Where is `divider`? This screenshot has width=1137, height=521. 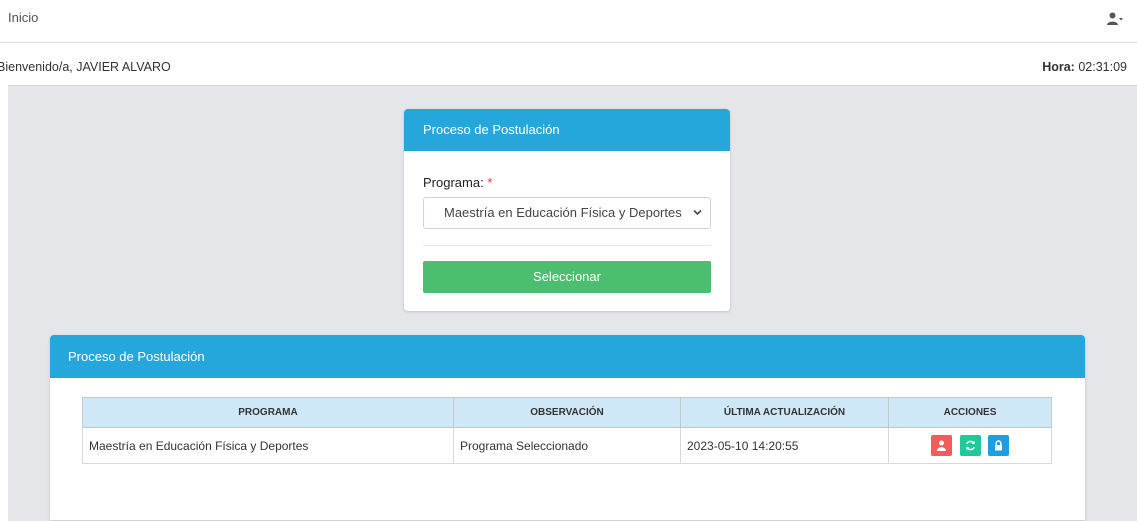
divider is located at coordinates (567, 245).